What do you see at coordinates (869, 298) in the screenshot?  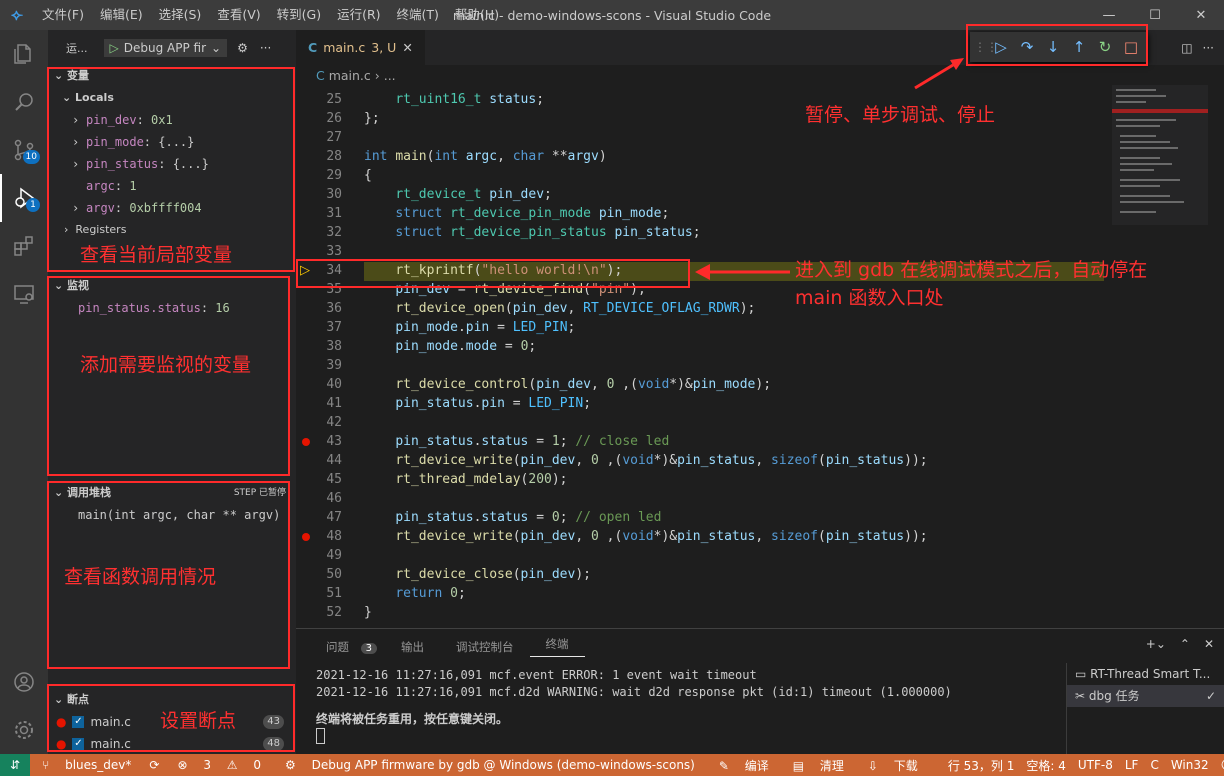 I see `annotation-stopline-2: main 函数入口处` at bounding box center [869, 298].